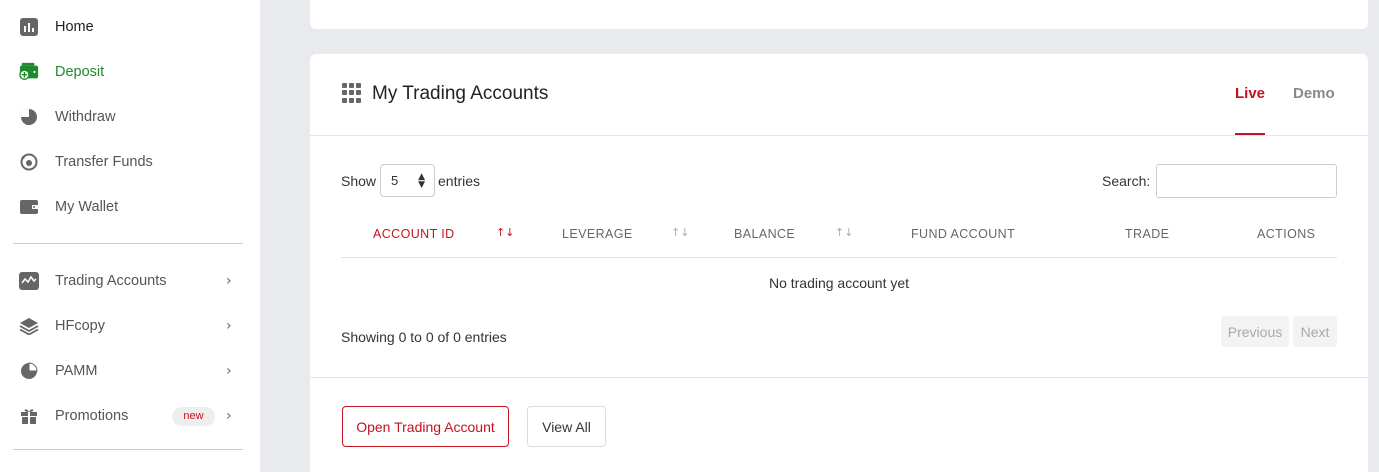 Image resolution: width=1379 pixels, height=472 pixels. Describe the element at coordinates (414, 234) in the screenshot. I see `column-header-account-id: ACCOUNT ID` at that location.